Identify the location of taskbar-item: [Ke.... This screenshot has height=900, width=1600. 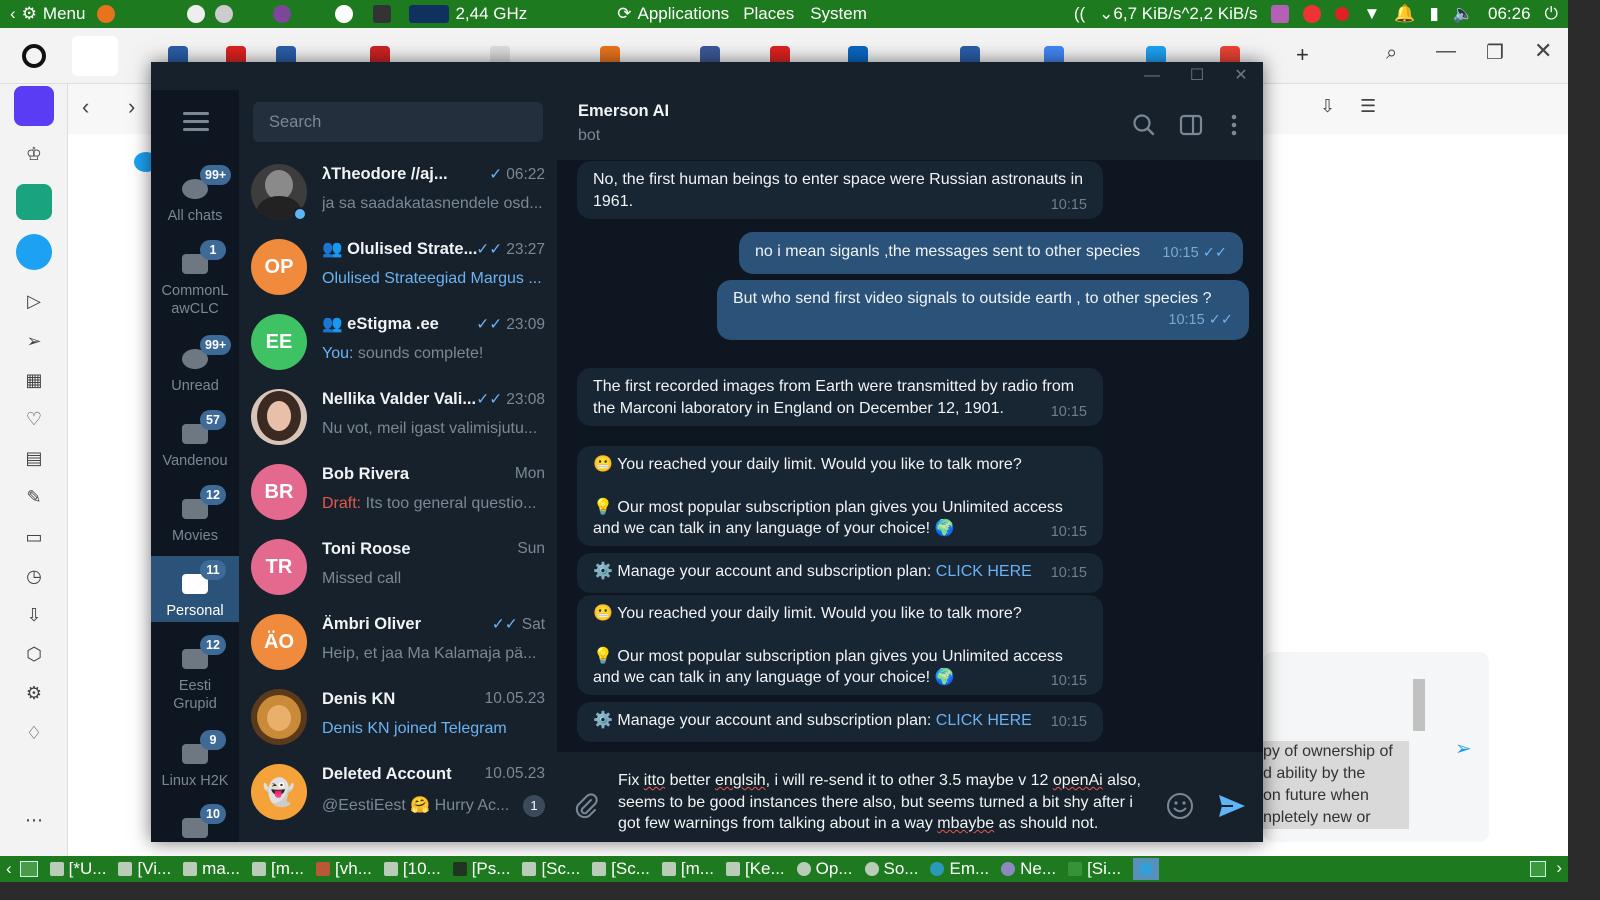
(755, 869).